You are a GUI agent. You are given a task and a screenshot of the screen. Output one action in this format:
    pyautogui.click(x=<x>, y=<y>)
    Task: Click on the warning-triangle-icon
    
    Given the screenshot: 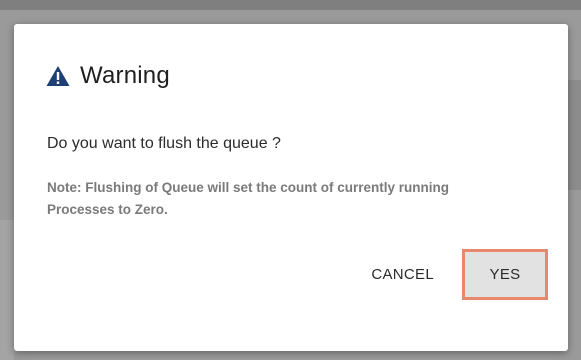 What is the action you would take?
    pyautogui.click(x=58, y=76)
    